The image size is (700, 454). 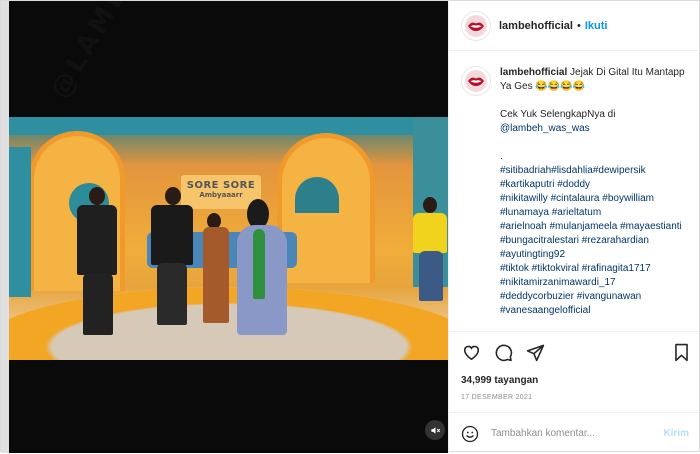 What do you see at coordinates (595, 213) in the screenshot?
I see `hashtag-line: #lunamaya #arieltatum` at bounding box center [595, 213].